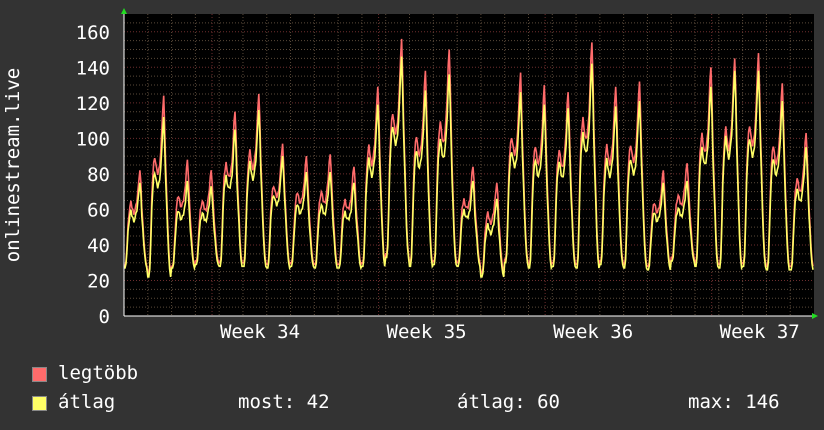 This screenshot has height=430, width=824. What do you see at coordinates (734, 402) in the screenshot?
I see `stat-maximum: max: 146` at bounding box center [734, 402].